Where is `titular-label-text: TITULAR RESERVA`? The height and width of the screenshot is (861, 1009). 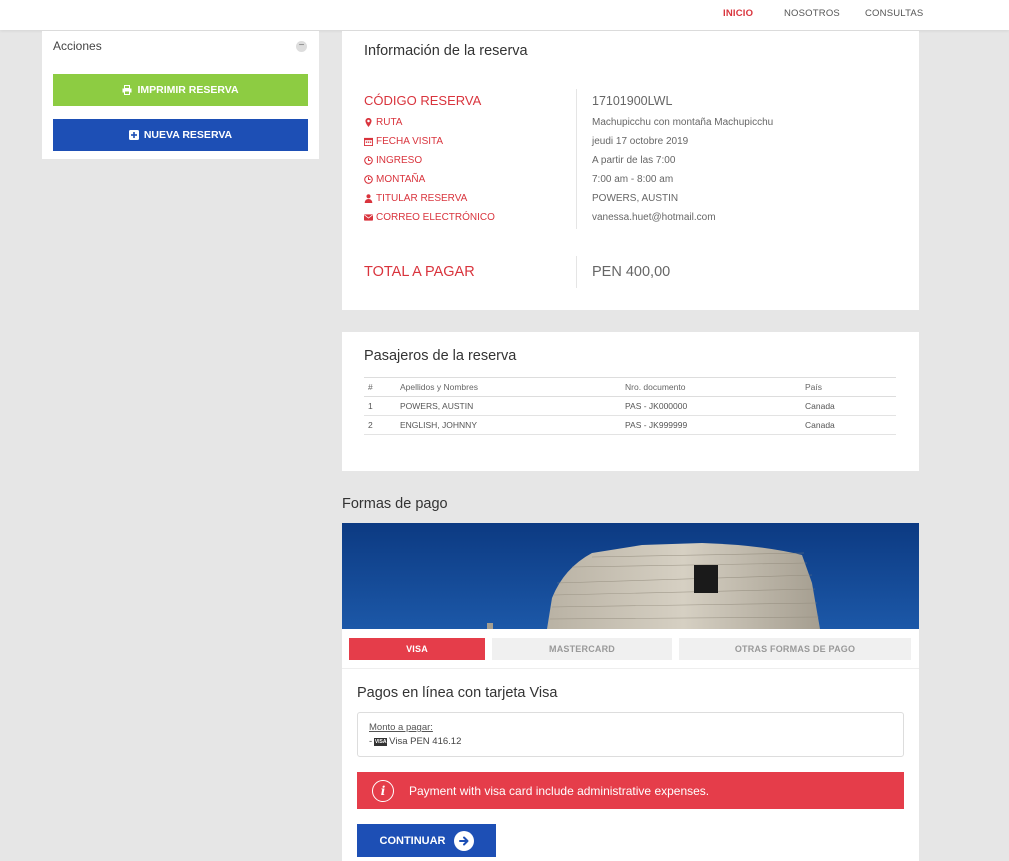 titular-label-text: TITULAR RESERVA is located at coordinates (422, 198).